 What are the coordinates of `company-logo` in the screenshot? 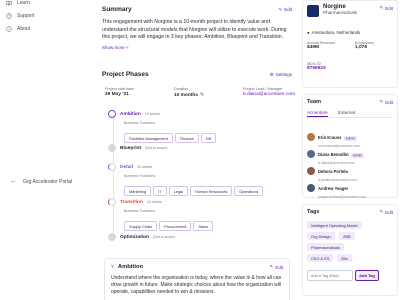 It's located at (313, 11).